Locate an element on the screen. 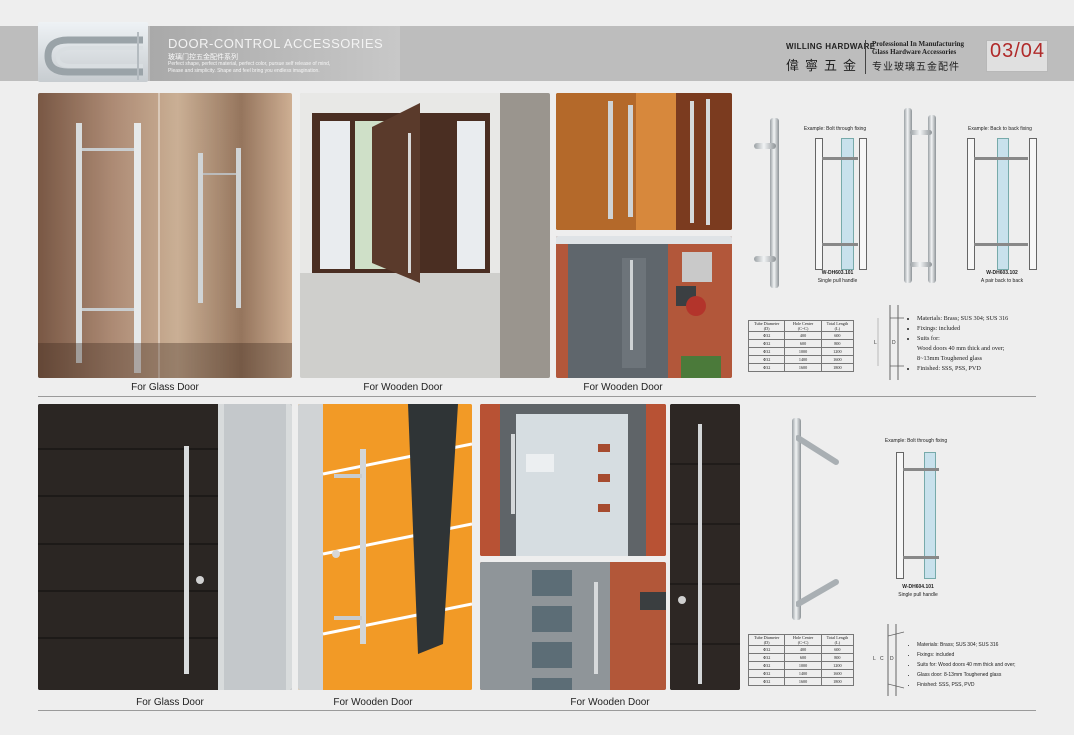 Image resolution: width=1074 pixels, height=735 pixels. product2-dim-l: L is located at coordinates (874, 659).